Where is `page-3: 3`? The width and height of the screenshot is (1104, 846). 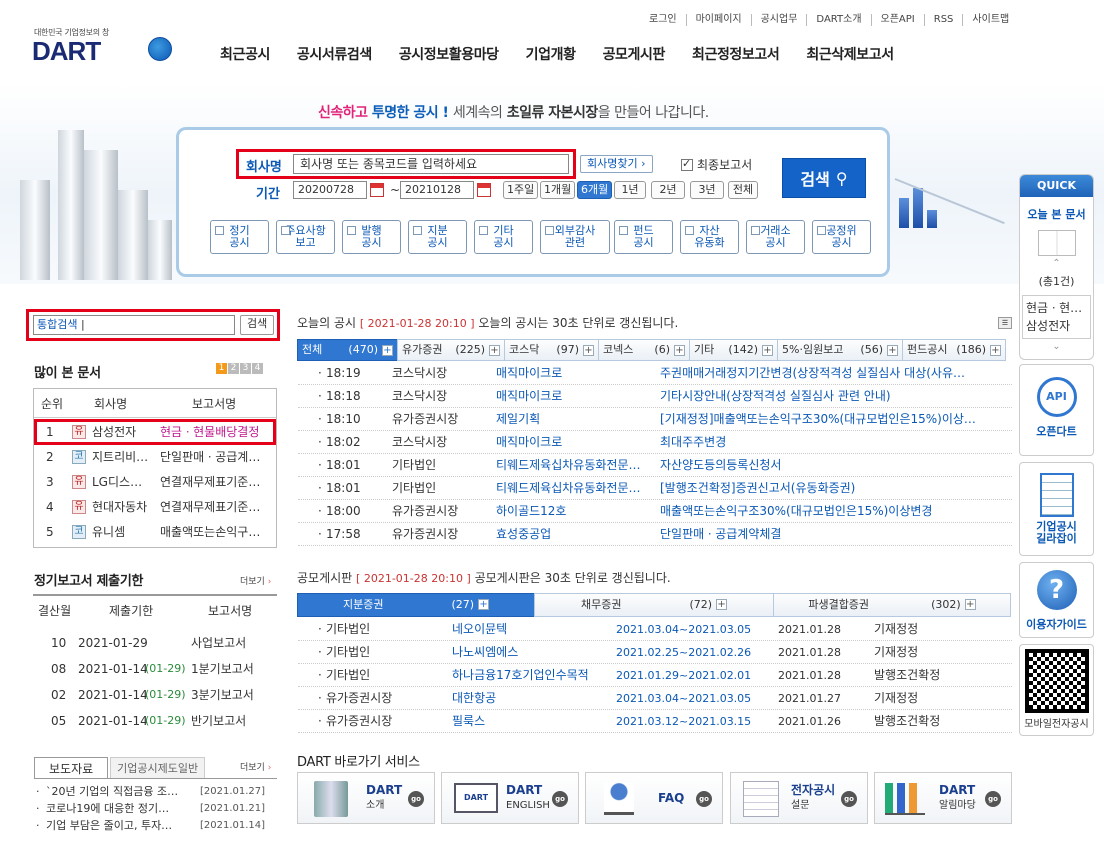
page-3: 3 is located at coordinates (245, 368).